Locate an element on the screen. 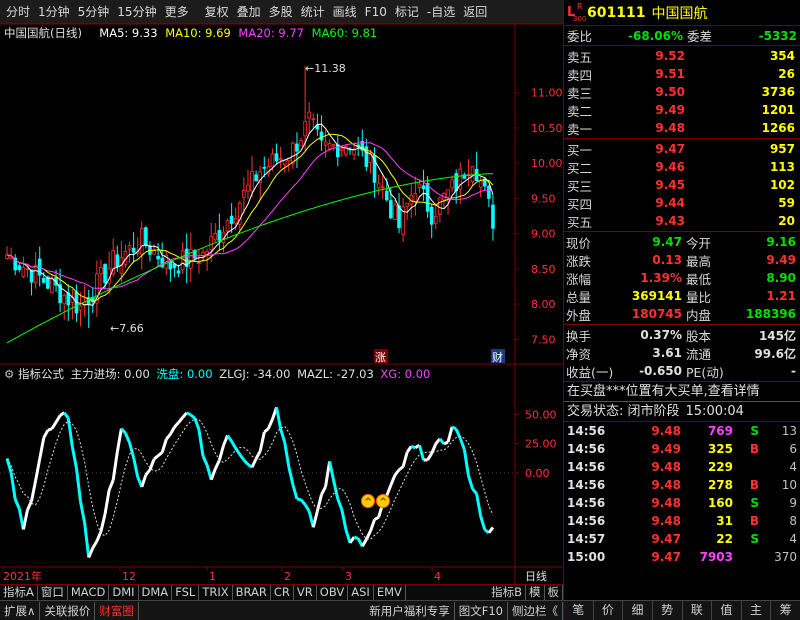 Image resolution: width=800 pixels, height=620 pixels. tick-count: 4 is located at coordinates (793, 539).